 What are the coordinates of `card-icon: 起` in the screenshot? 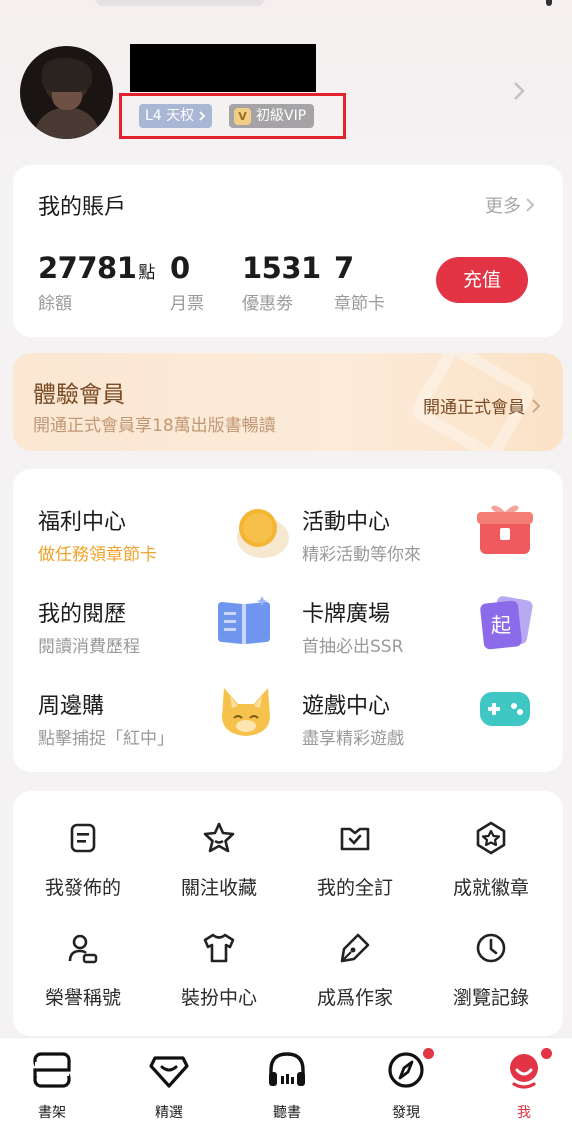 It's located at (506, 623).